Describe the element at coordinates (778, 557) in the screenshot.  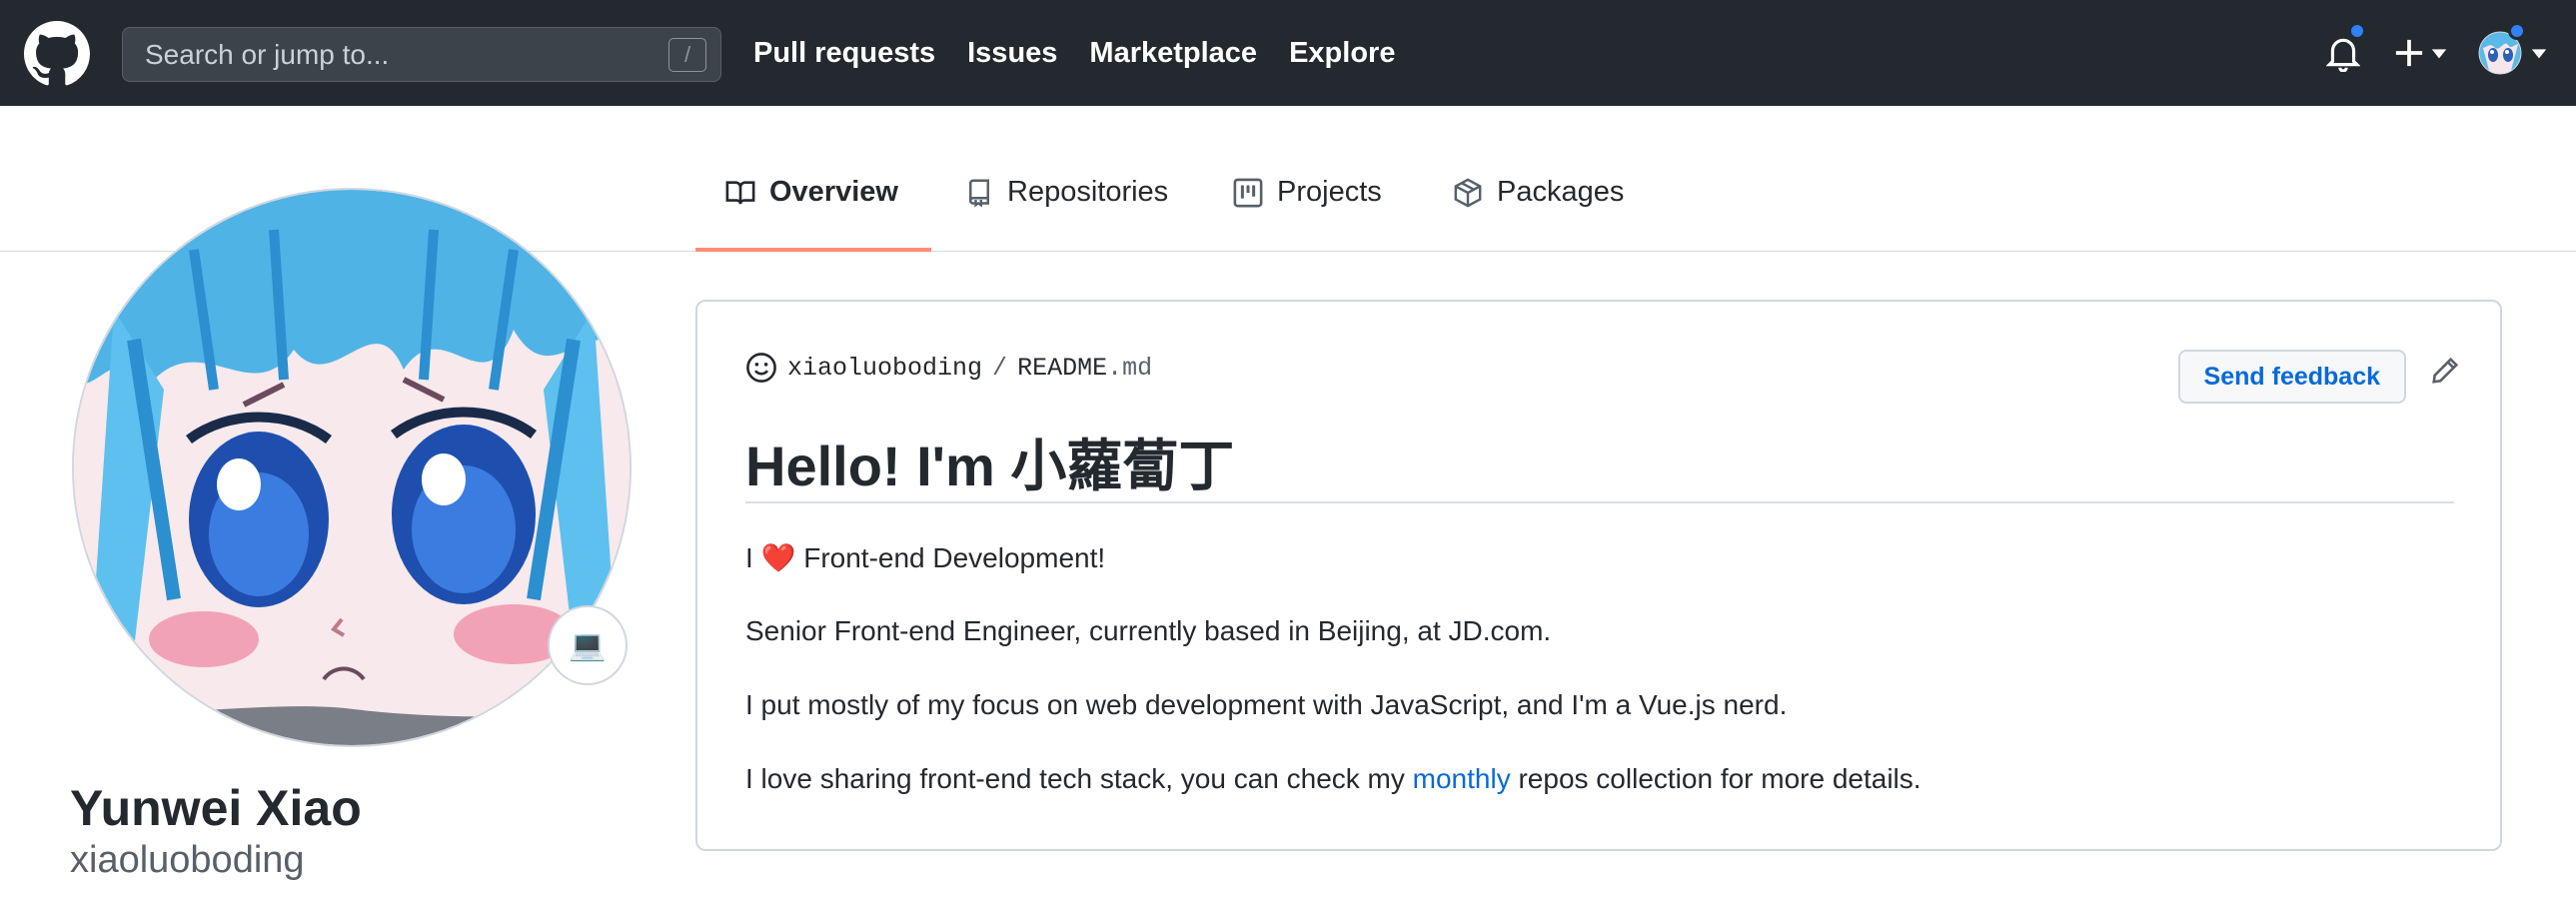
I see `heart-emoji-icon: ❤️` at that location.